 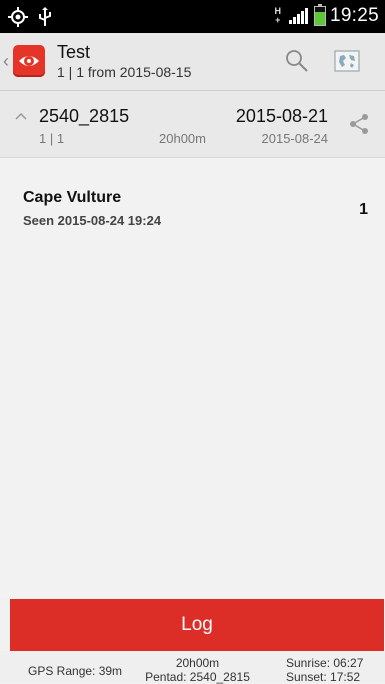 I want to click on species-count: 1, so click(x=363, y=209).